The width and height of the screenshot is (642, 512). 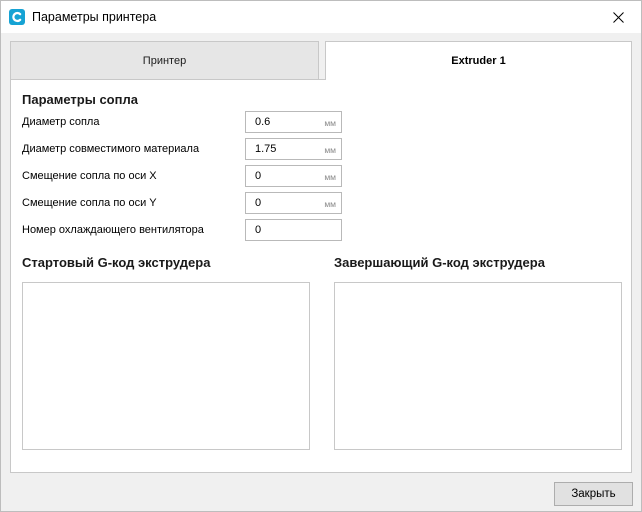 What do you see at coordinates (89, 203) in the screenshot?
I see `nozzle-offset-y-label: Смещение сопла по оси Y` at bounding box center [89, 203].